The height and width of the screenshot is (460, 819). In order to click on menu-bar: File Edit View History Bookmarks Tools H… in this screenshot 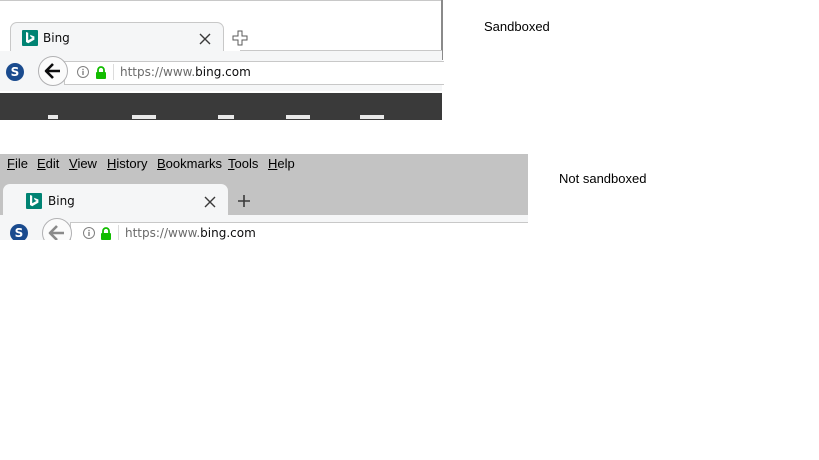, I will do `click(264, 165)`.